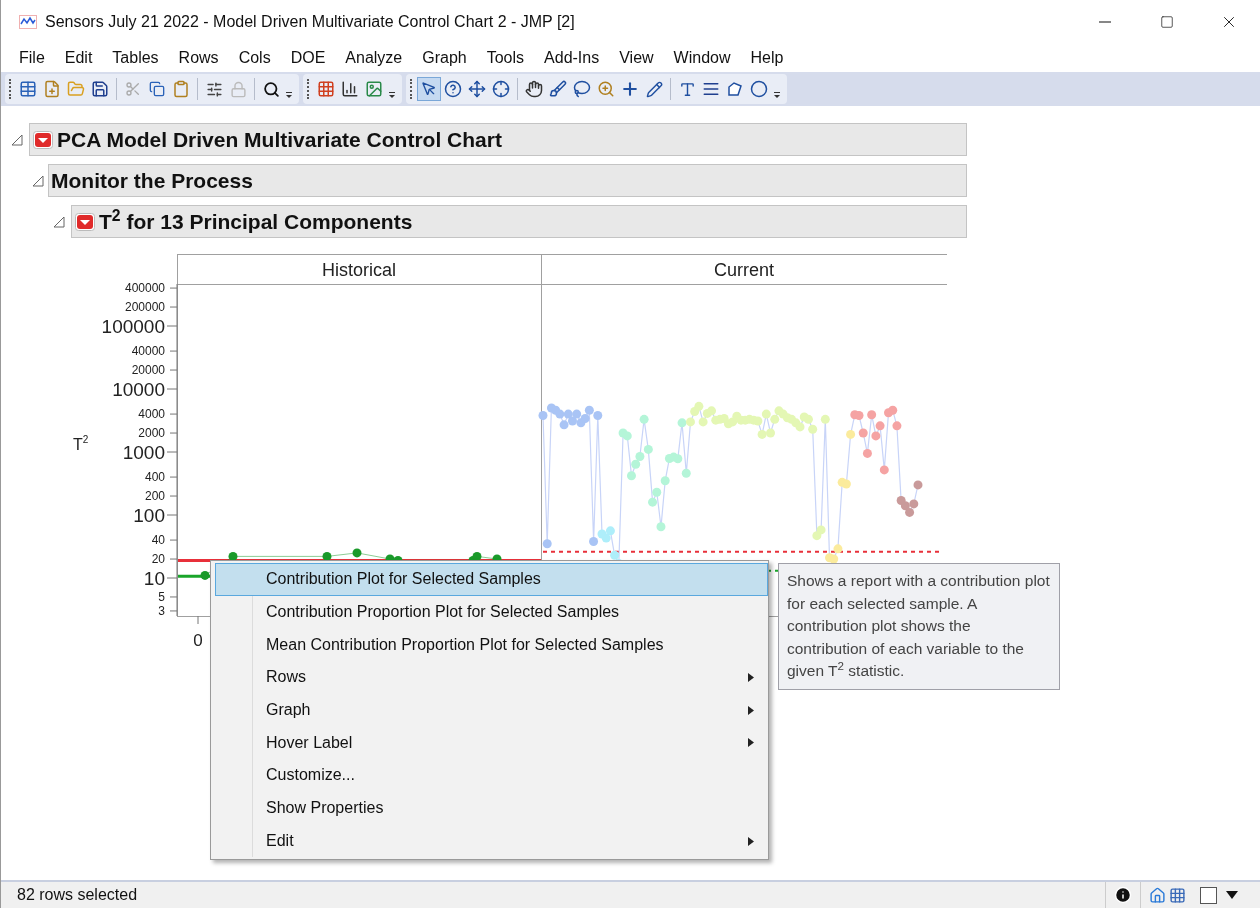 Image resolution: width=1260 pixels, height=908 pixels. Describe the element at coordinates (491, 808) in the screenshot. I see `context-menu-item: Show Properties` at that location.